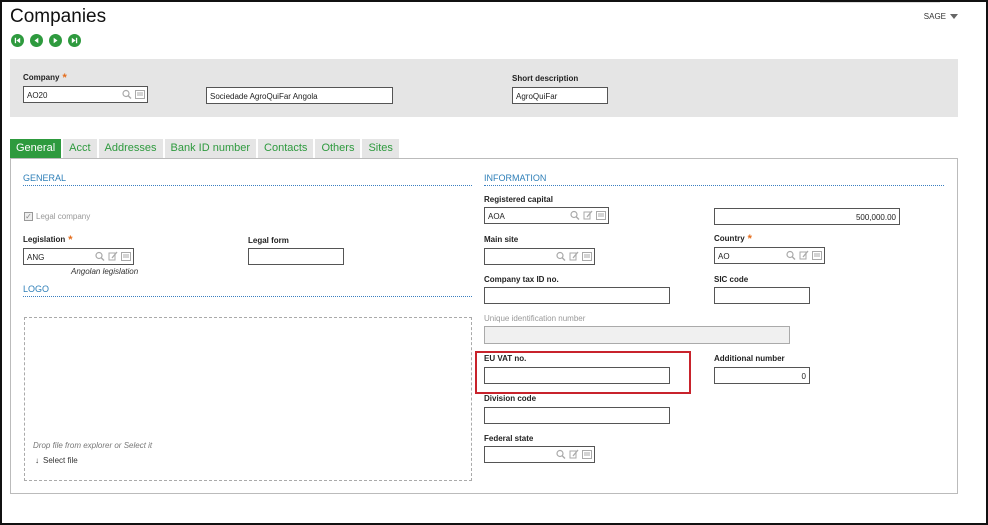  I want to click on tab-others: Others, so click(338, 148).